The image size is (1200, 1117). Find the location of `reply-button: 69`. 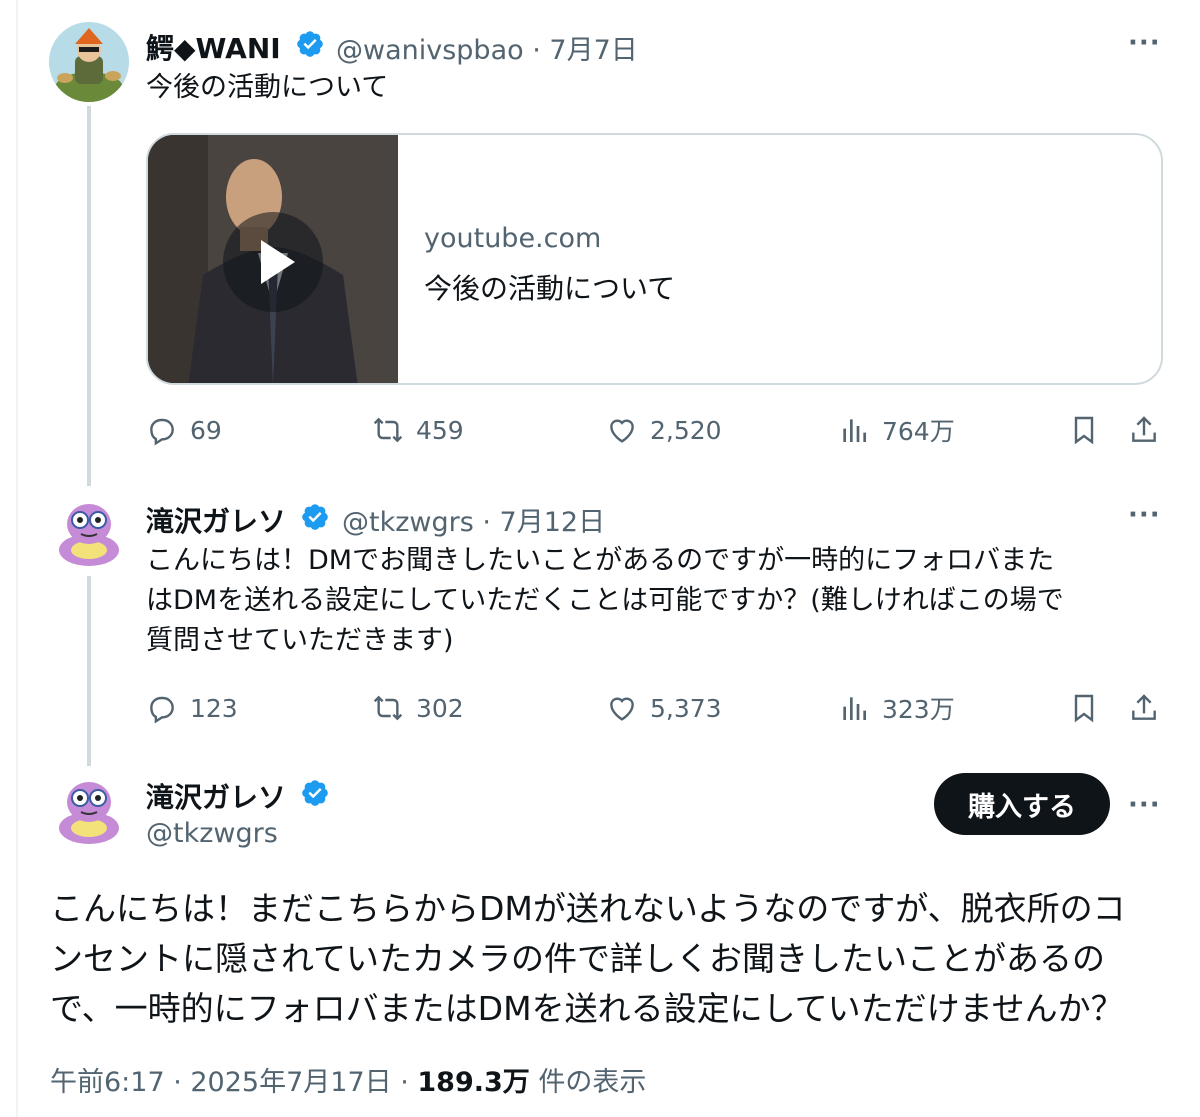

reply-button: 69 is located at coordinates (184, 430).